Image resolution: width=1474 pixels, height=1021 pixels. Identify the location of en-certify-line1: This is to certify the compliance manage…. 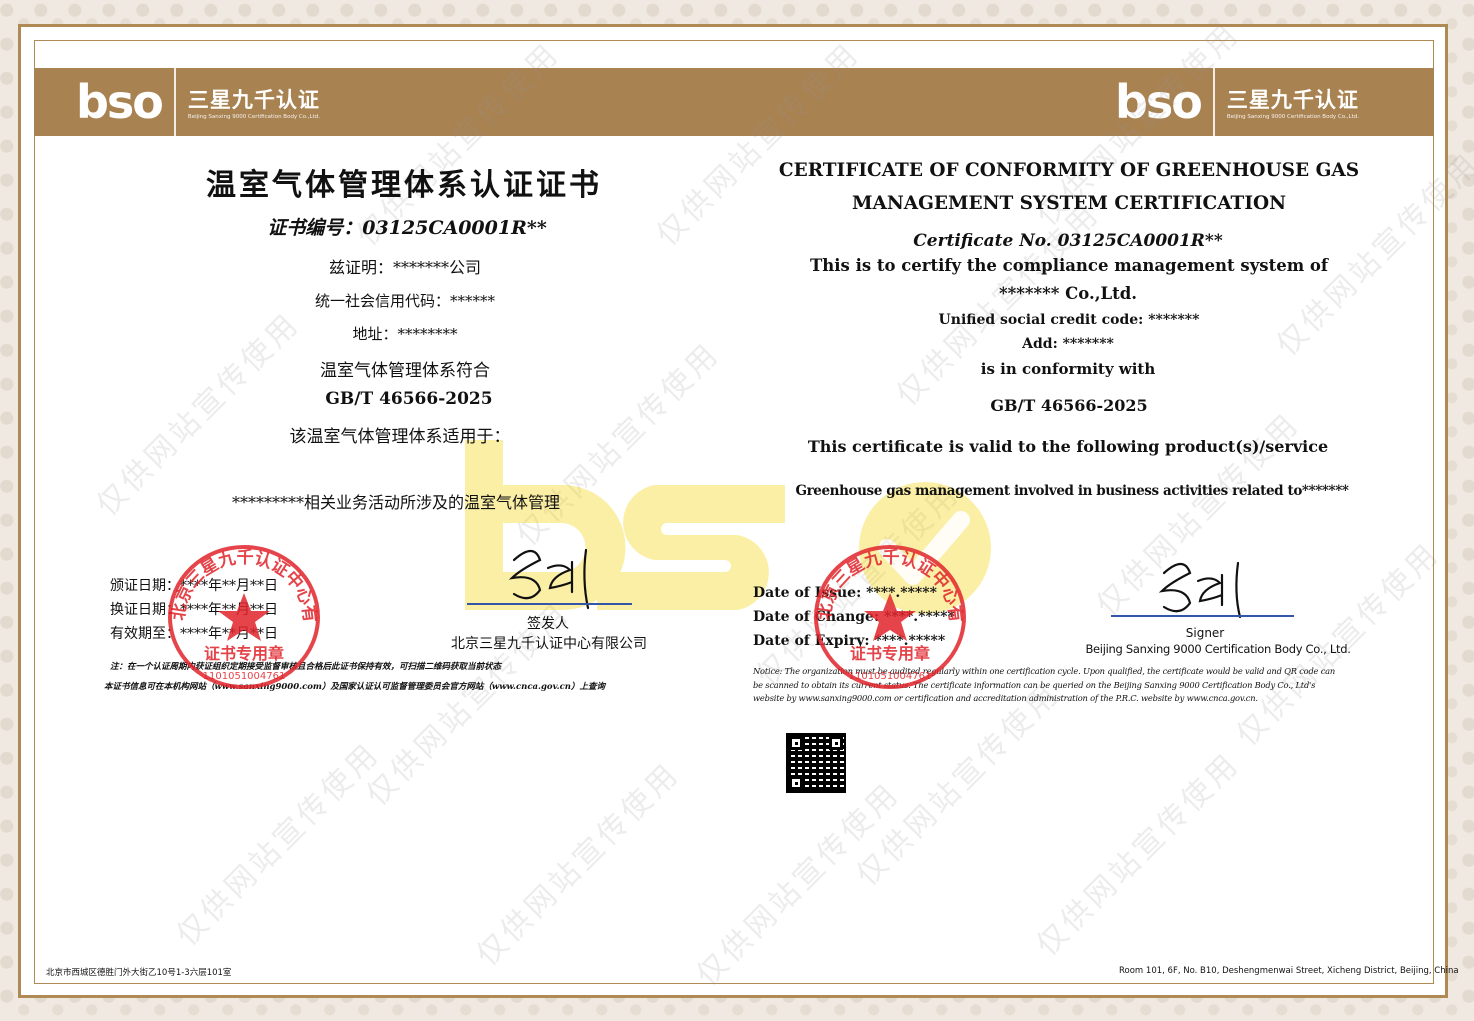
(1069, 265).